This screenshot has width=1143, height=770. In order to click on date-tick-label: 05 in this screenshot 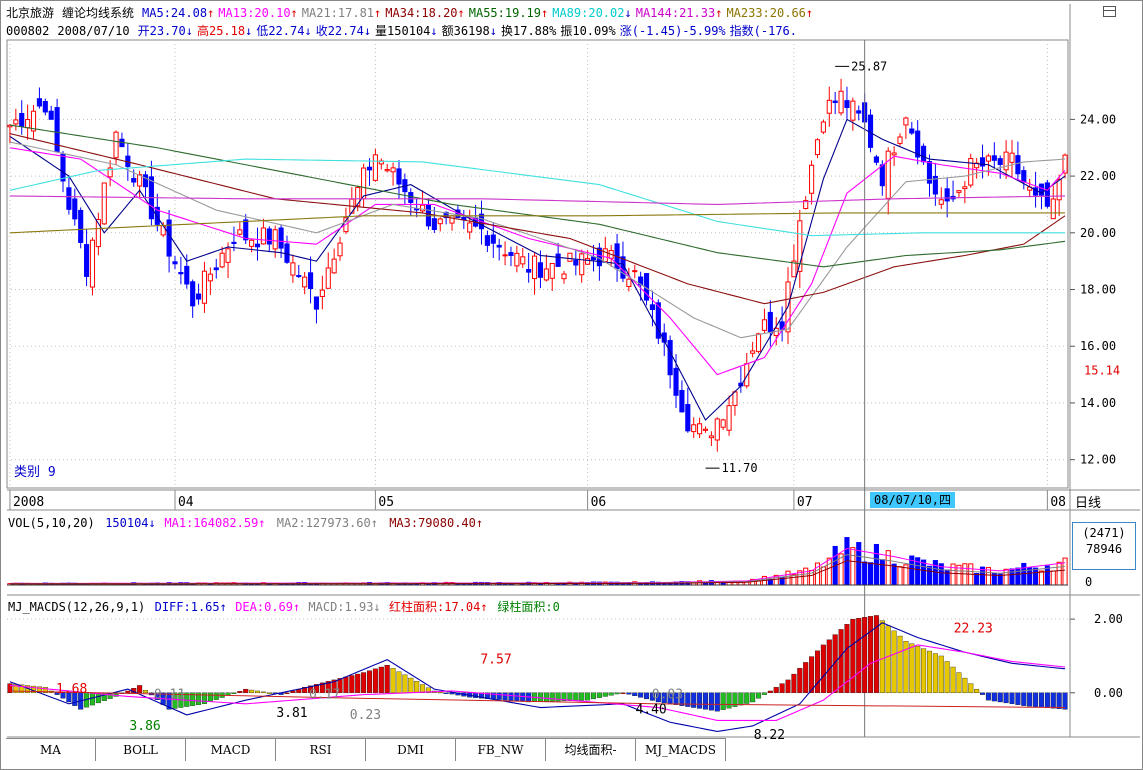, I will do `click(386, 502)`.